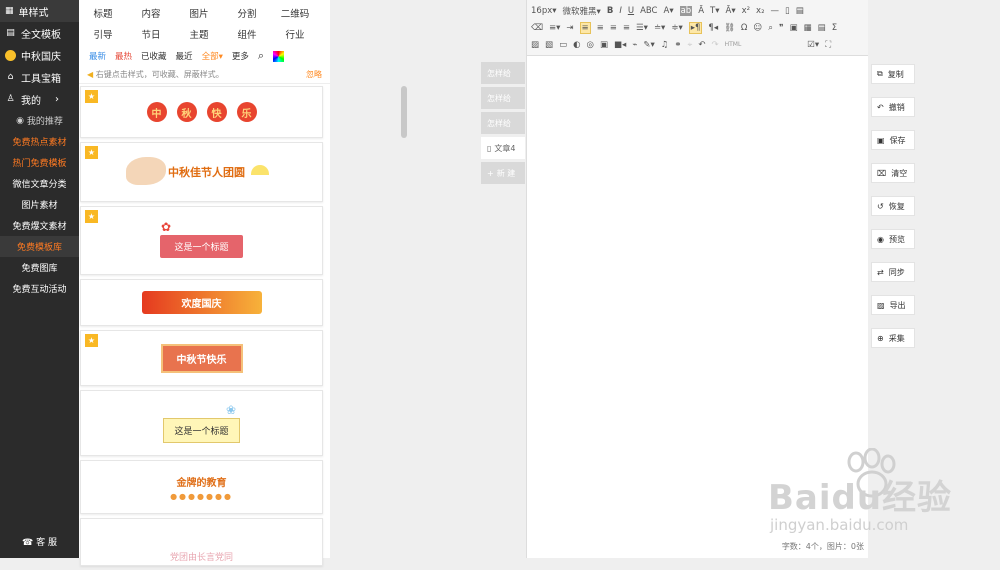  I want to click on sidebar-sub-popular: 热门免费模板, so click(39, 162).